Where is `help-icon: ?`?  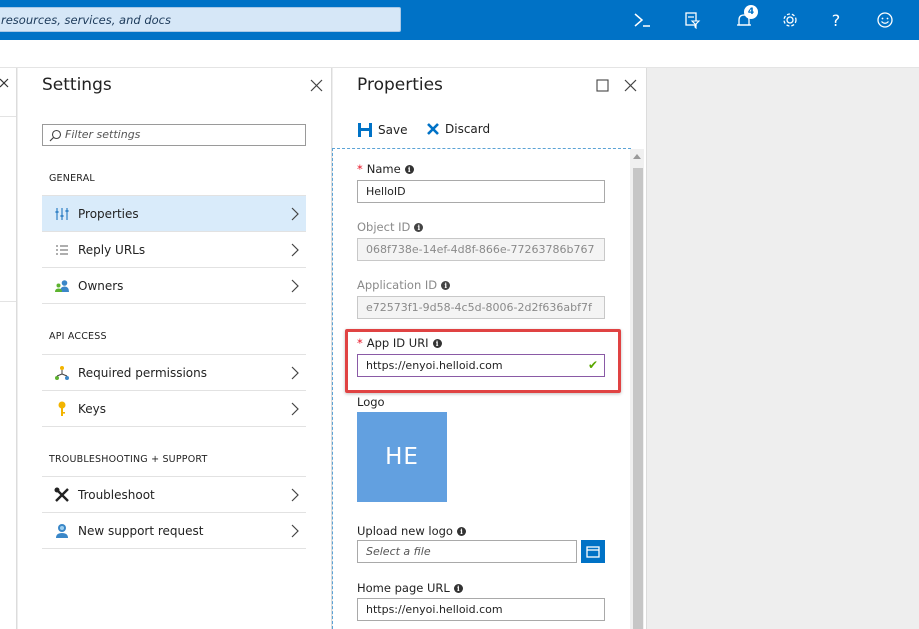
help-icon: ? is located at coordinates (836, 20).